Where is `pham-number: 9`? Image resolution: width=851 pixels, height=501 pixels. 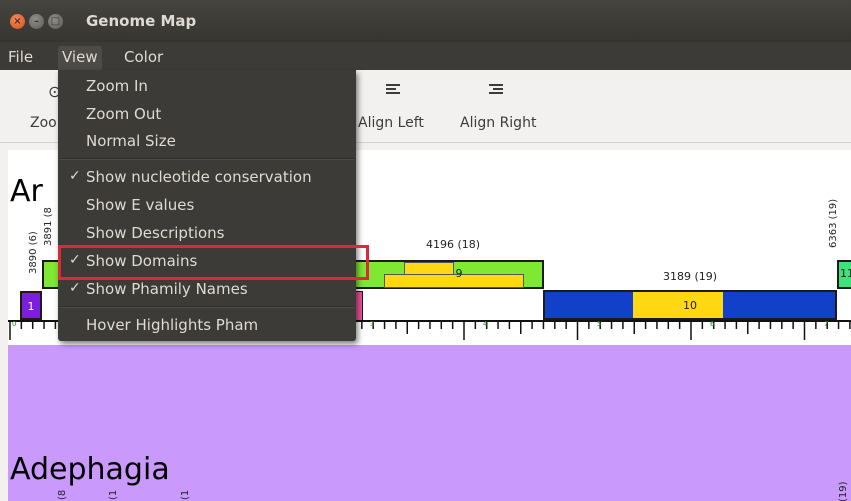
pham-number: 9 is located at coordinates (459, 273).